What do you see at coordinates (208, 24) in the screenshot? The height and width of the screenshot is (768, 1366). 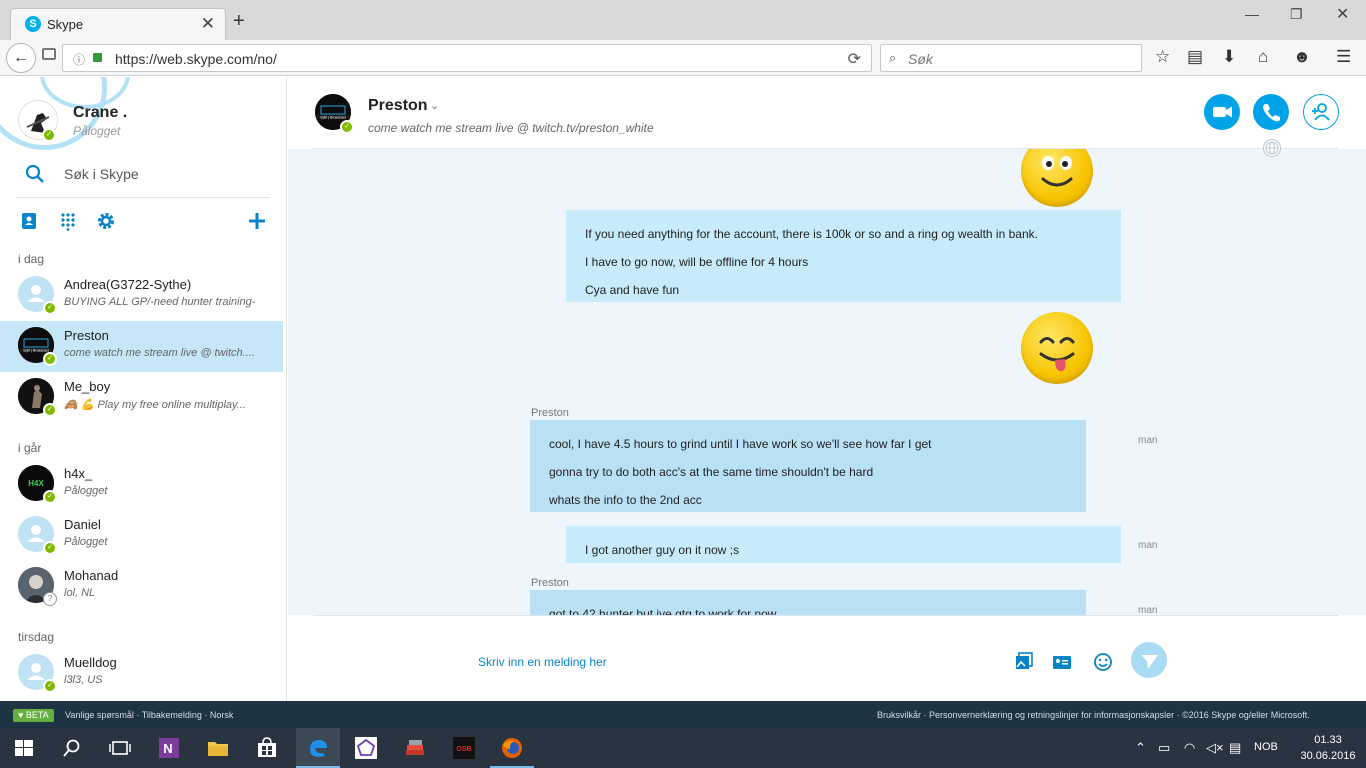 I see `tab-close-icon: ✕` at bounding box center [208, 24].